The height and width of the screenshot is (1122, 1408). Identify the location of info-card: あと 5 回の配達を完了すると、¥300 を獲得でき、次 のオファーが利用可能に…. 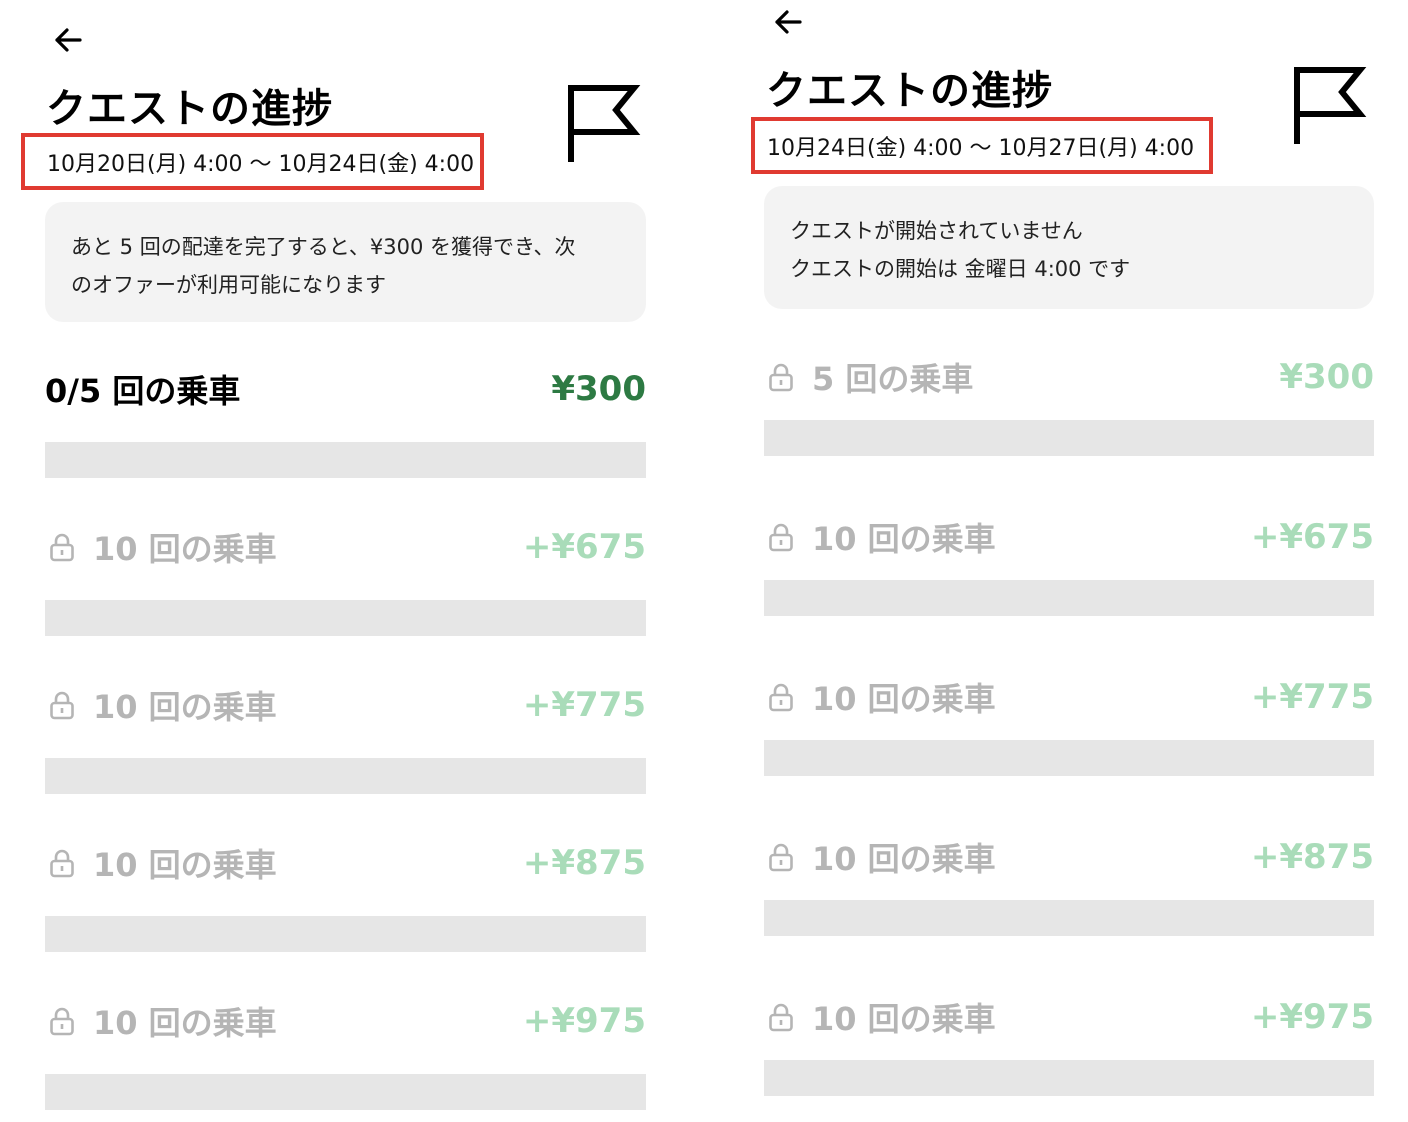
(345, 262).